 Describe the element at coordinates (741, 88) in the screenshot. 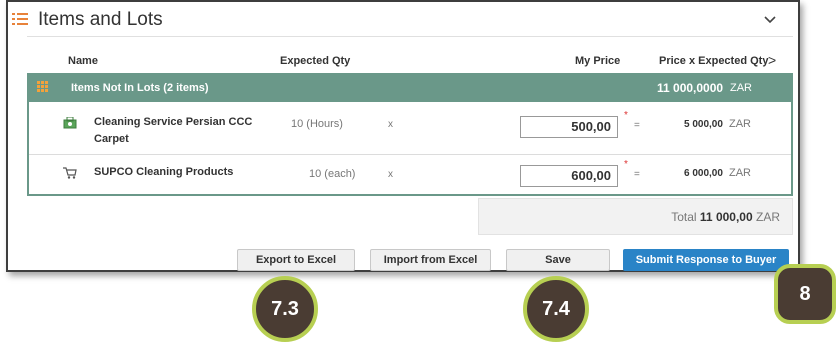

I see `group-currency: ZAR` at that location.